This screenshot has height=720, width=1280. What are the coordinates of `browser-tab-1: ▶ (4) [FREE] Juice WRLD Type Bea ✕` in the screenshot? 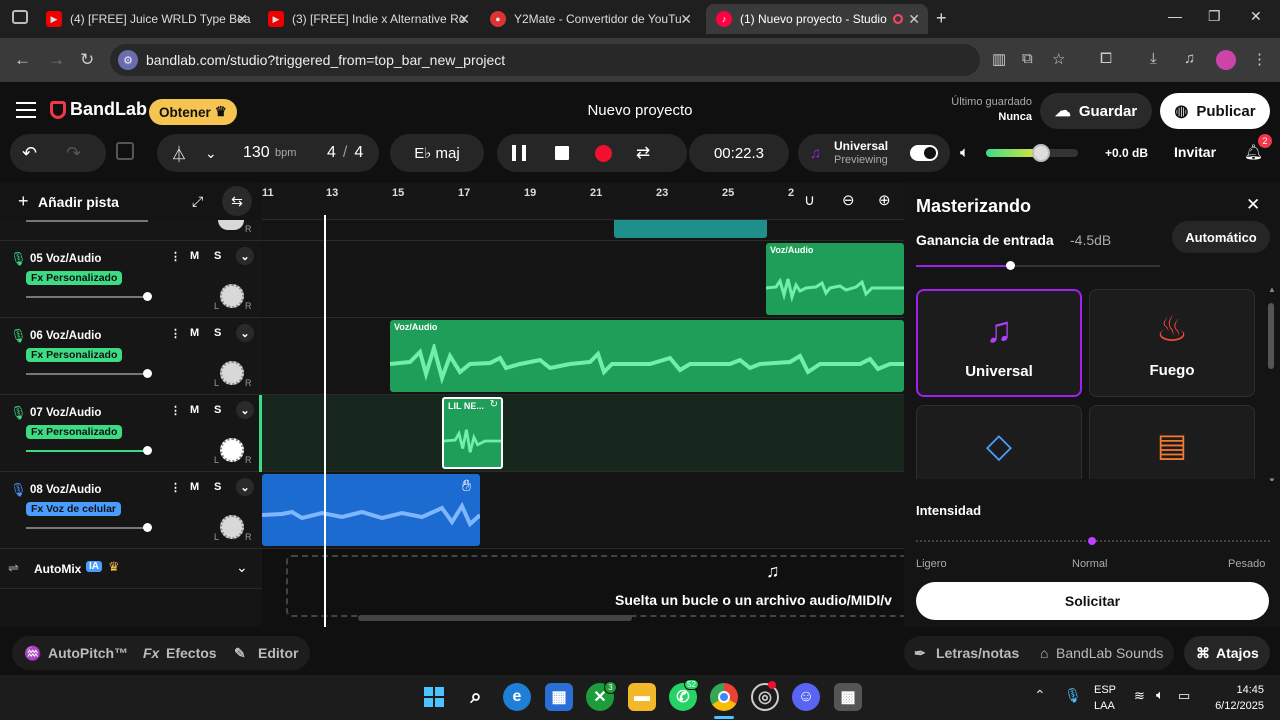 It's located at (146, 19).